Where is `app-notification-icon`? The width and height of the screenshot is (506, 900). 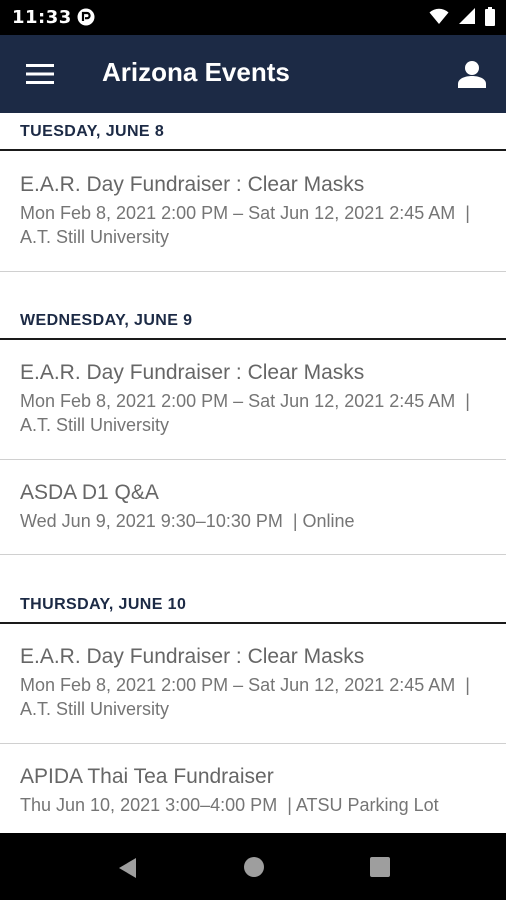
app-notification-icon is located at coordinates (86, 17).